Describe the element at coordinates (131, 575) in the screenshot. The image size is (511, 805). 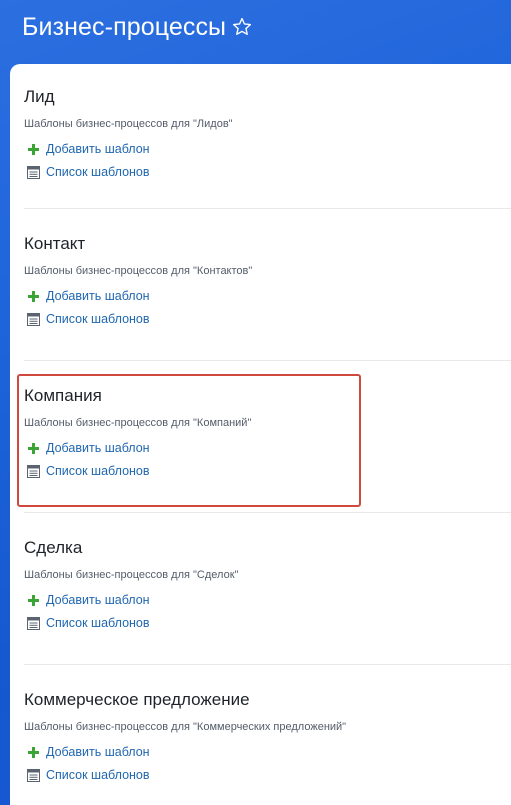
I see `section-description: Шаблоны бизнес-процессов для "Сделок"` at that location.